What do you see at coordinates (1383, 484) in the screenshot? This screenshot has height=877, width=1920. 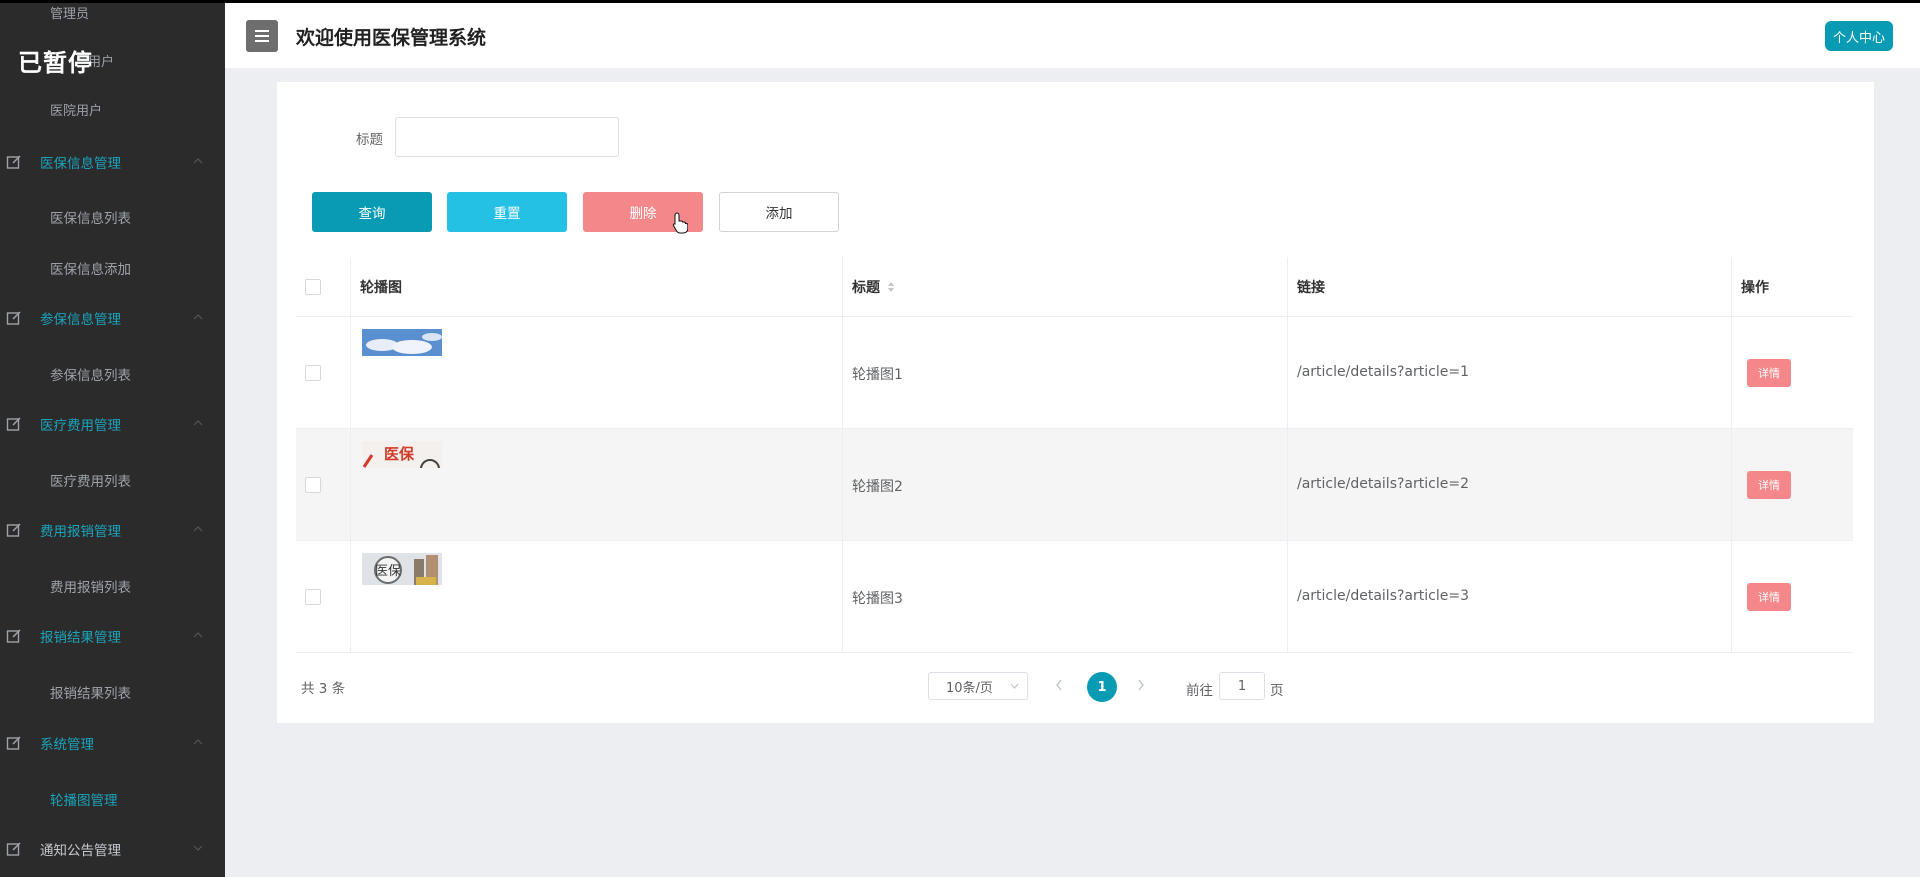 I see `row-link: /article/details?article=2` at bounding box center [1383, 484].